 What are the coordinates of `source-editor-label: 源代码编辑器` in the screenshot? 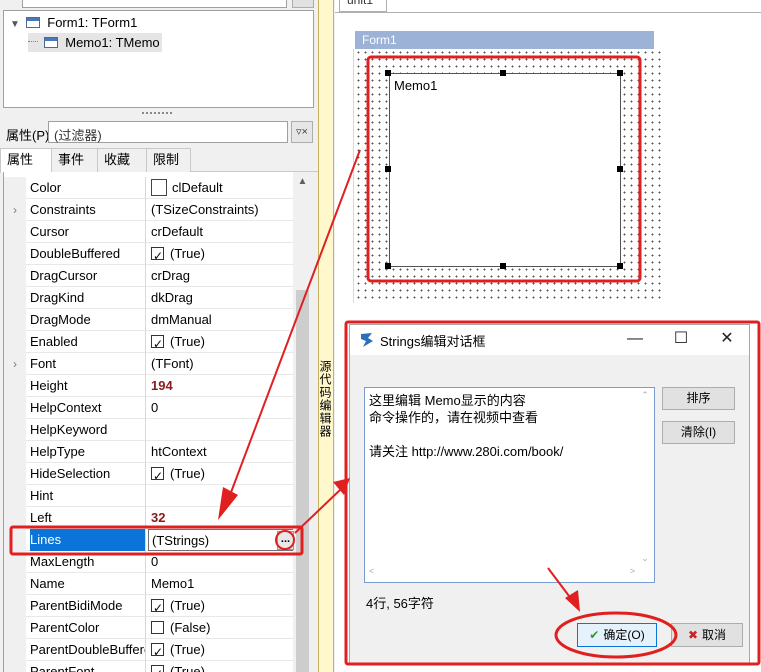 It's located at (326, 399).